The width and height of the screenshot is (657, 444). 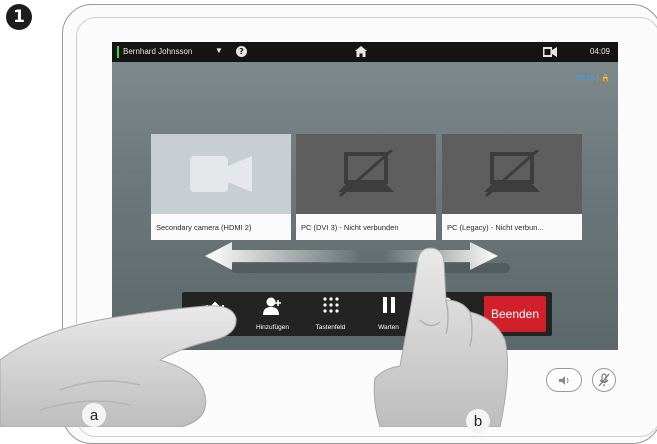 What do you see at coordinates (446, 306) in the screenshot?
I see `transfer-user-icon` at bounding box center [446, 306].